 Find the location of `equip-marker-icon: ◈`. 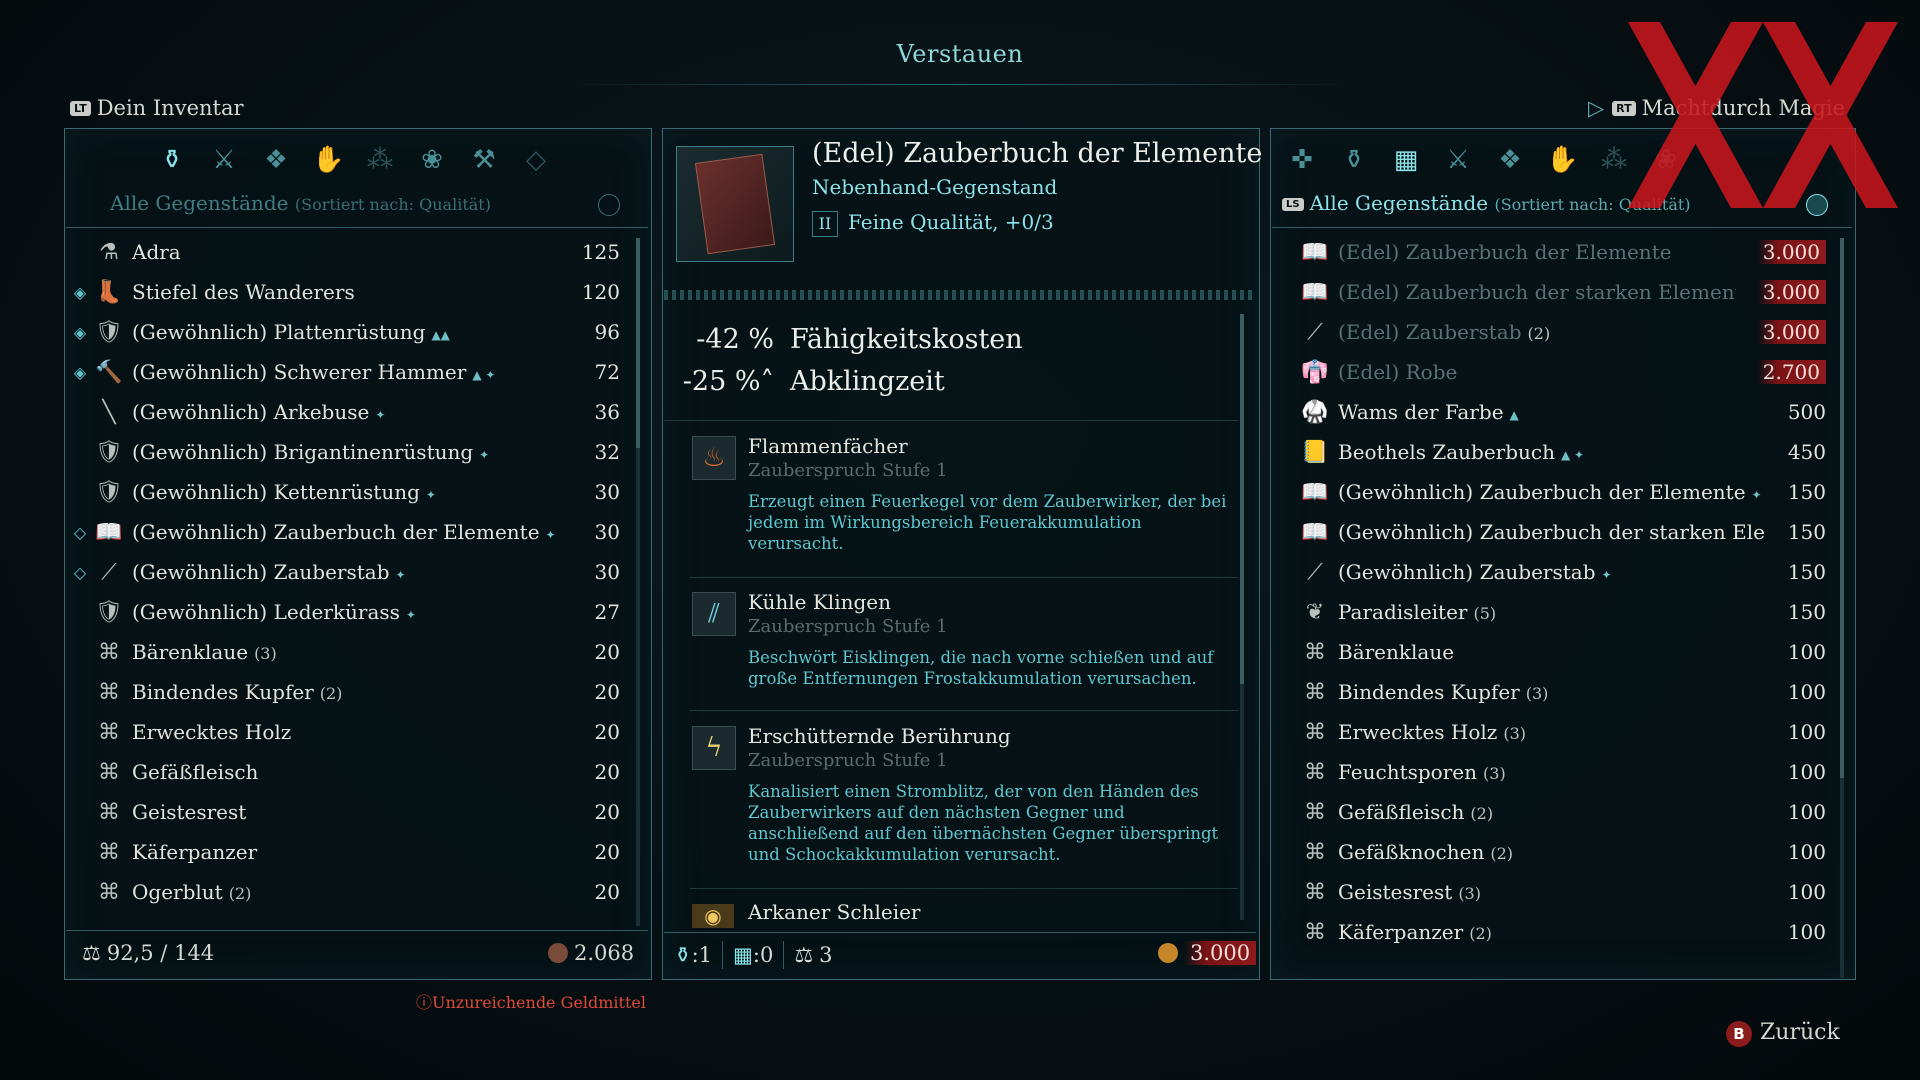

equip-marker-icon: ◈ is located at coordinates (80, 292).